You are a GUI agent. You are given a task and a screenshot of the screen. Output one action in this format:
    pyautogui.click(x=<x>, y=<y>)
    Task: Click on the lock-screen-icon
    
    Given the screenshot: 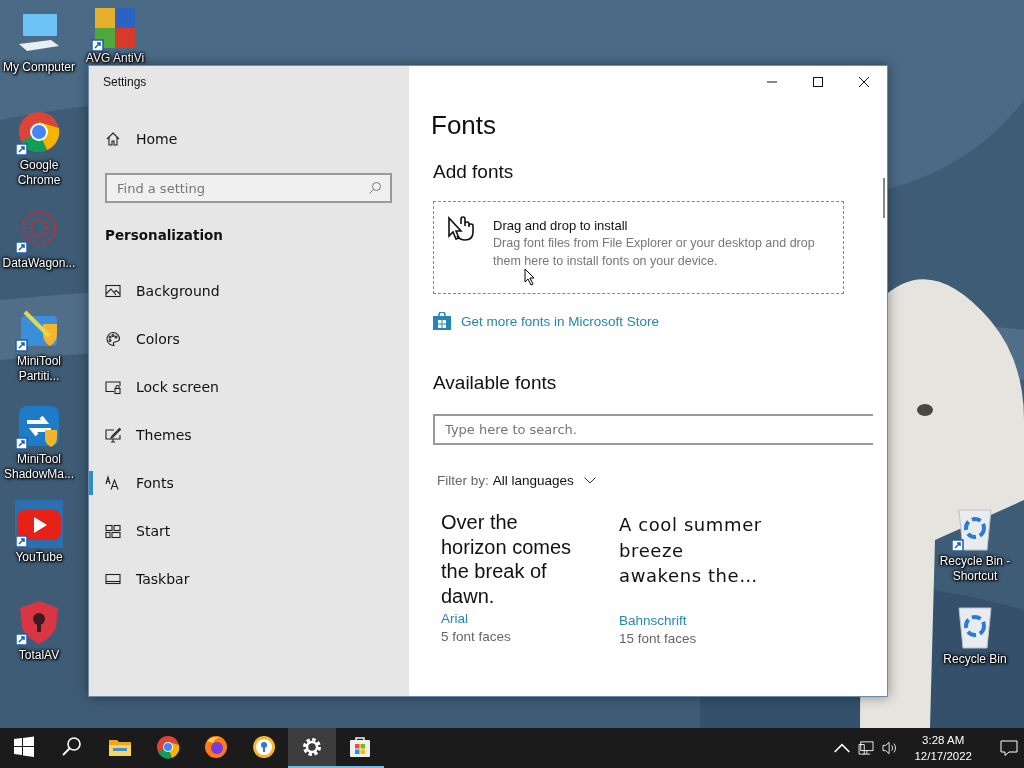 What is the action you would take?
    pyautogui.click(x=113, y=387)
    